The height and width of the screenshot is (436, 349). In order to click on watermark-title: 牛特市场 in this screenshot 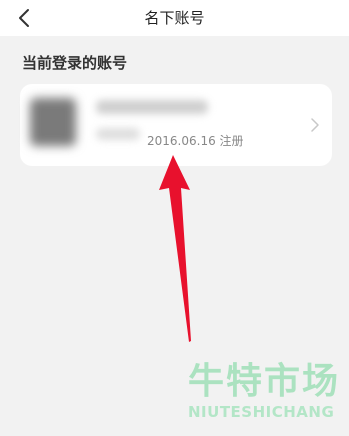, I will do `click(264, 381)`.